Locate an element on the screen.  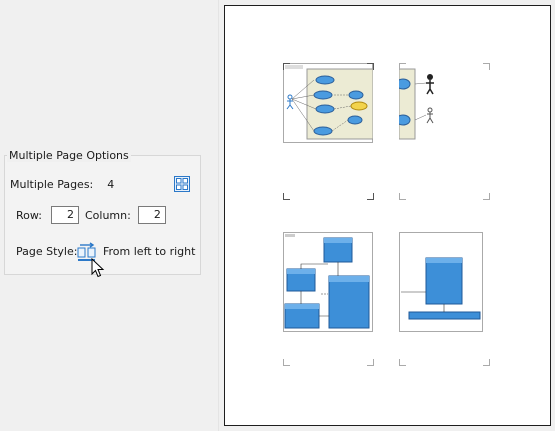
mouse-cursor-icon is located at coordinates (98, 267).